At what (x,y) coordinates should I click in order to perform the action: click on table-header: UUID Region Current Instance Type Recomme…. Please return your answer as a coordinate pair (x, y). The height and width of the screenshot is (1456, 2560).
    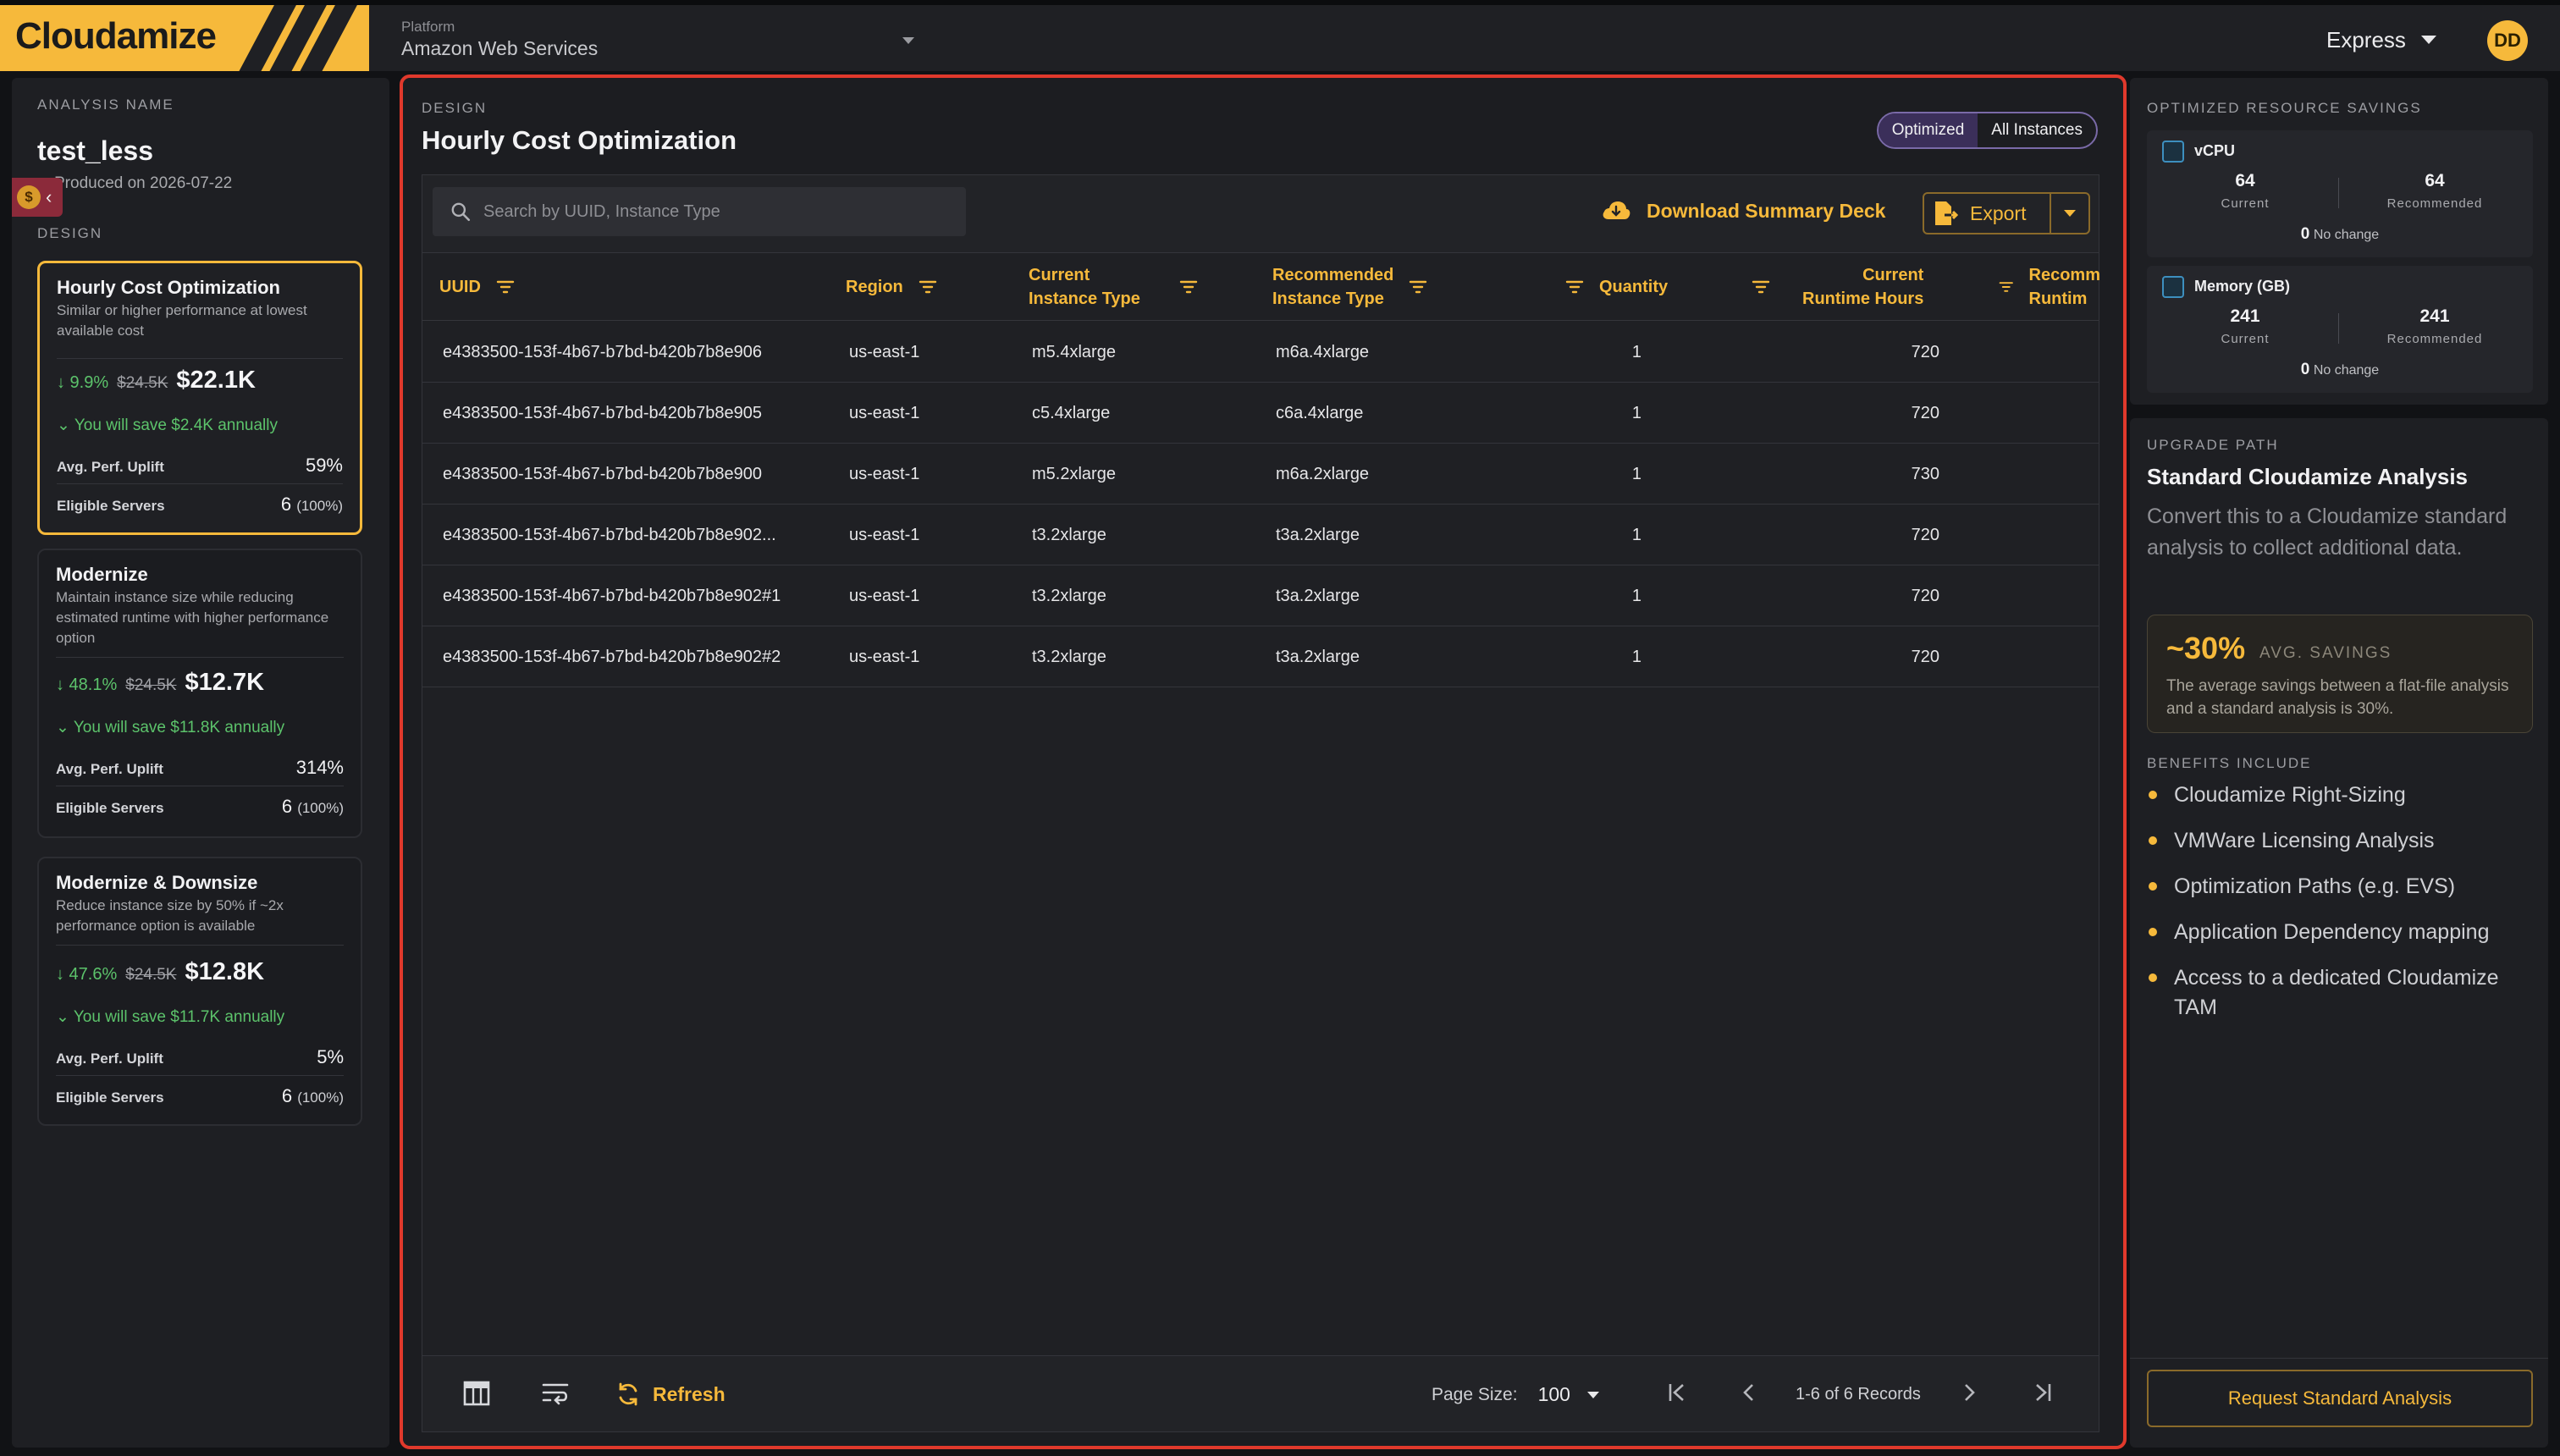
    Looking at the image, I should click on (1261, 287).